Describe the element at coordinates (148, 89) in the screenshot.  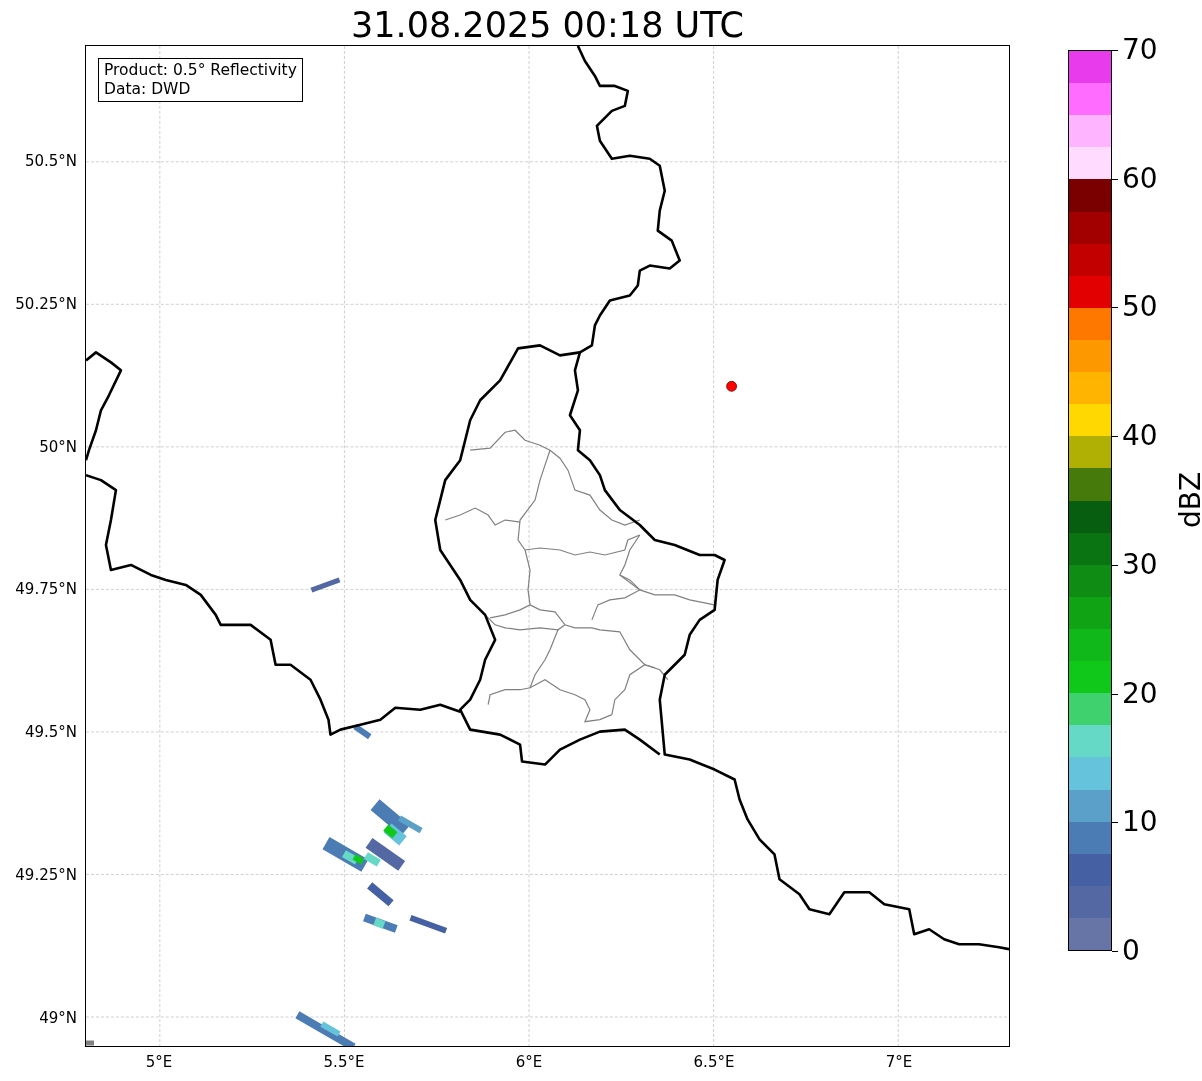
I see `legend-text: Data: DWD` at that location.